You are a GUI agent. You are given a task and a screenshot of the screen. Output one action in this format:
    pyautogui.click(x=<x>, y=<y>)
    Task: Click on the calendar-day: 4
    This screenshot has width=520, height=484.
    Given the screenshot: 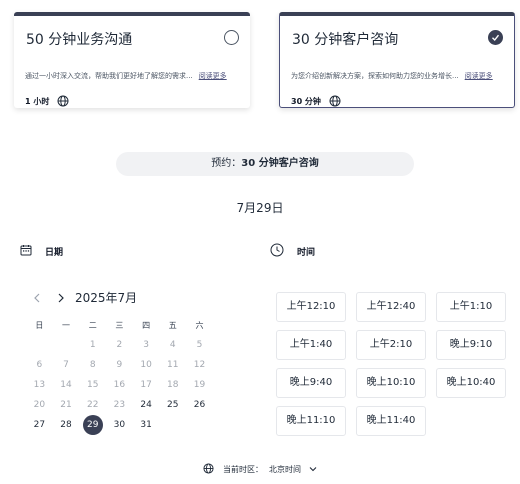 What is the action you would take?
    pyautogui.click(x=172, y=345)
    